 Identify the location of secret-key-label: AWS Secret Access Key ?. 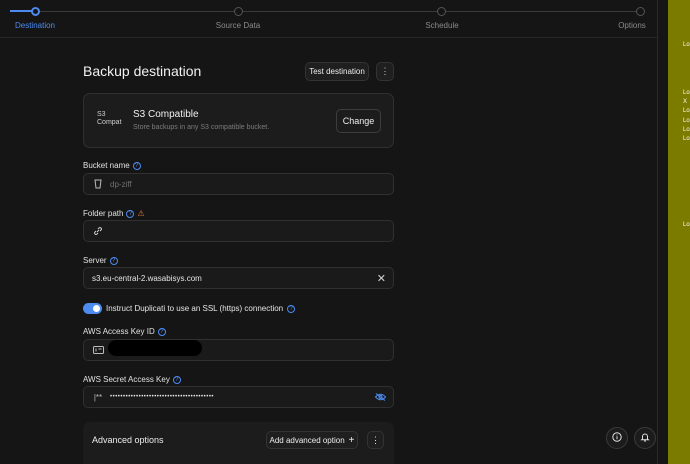
(132, 379).